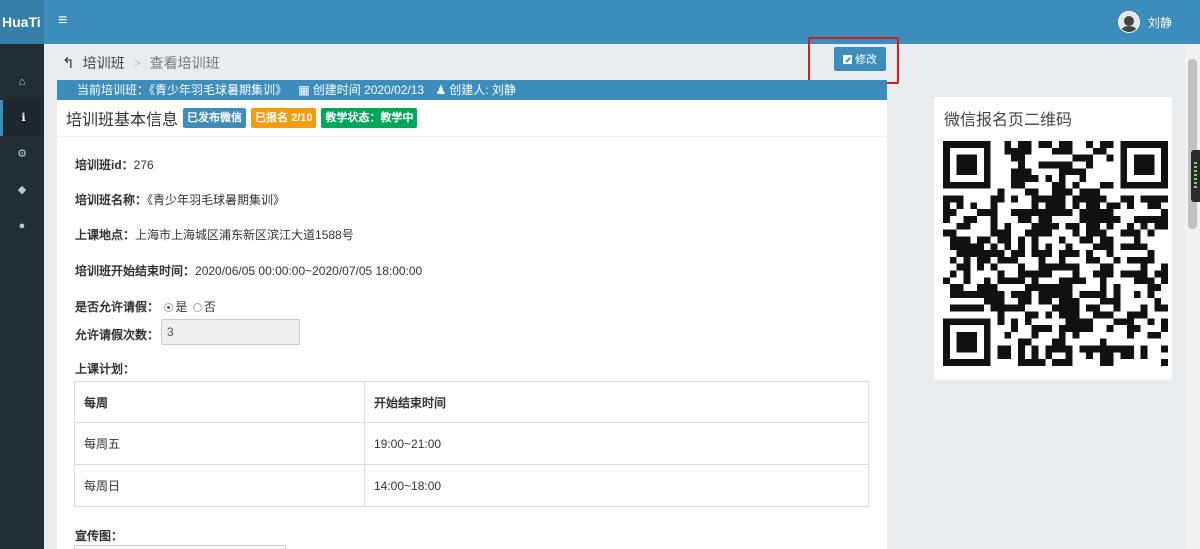  I want to click on enrolled-badge: 已报名 2/10, so click(284, 118).